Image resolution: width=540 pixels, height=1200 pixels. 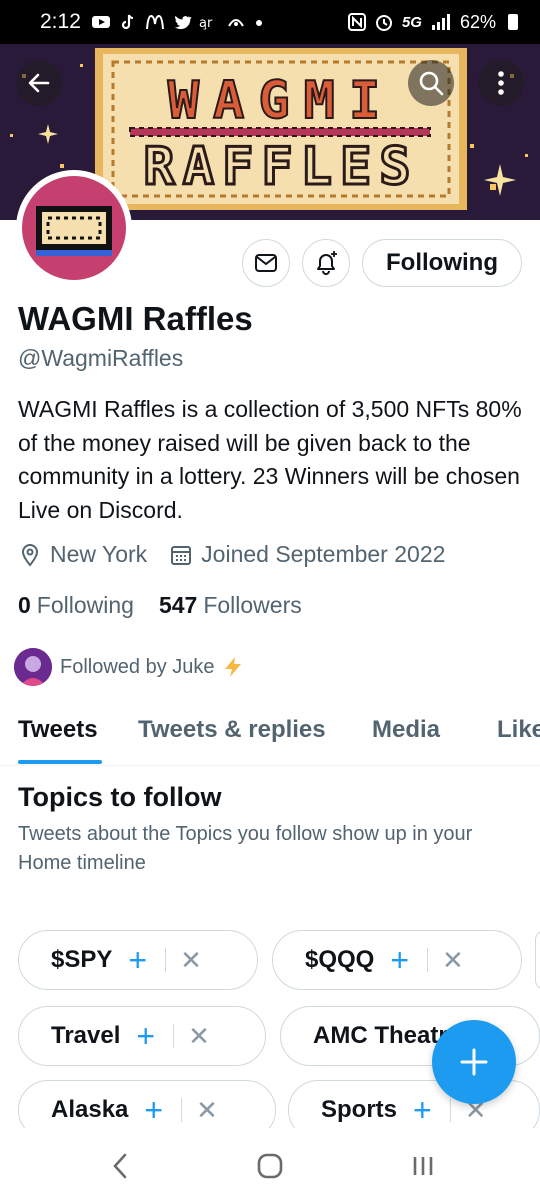 What do you see at coordinates (359, 1109) in the screenshot?
I see `topic-label: Sports` at bounding box center [359, 1109].